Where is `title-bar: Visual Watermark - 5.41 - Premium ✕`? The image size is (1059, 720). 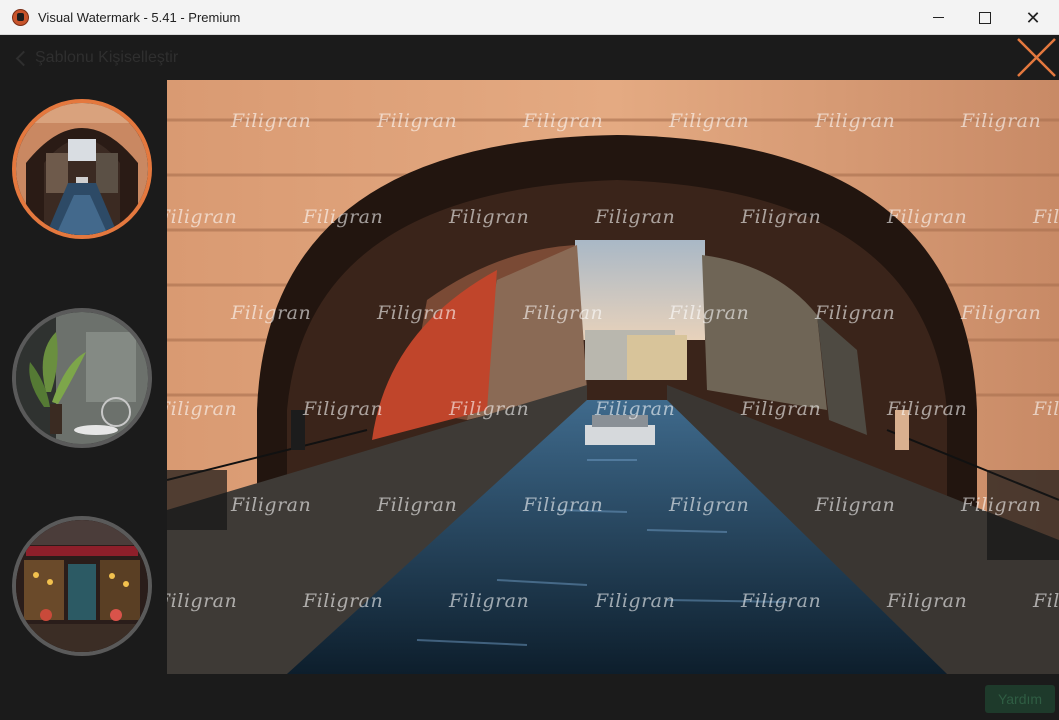
title-bar: Visual Watermark - 5.41 - Premium ✕ is located at coordinates (529, 17).